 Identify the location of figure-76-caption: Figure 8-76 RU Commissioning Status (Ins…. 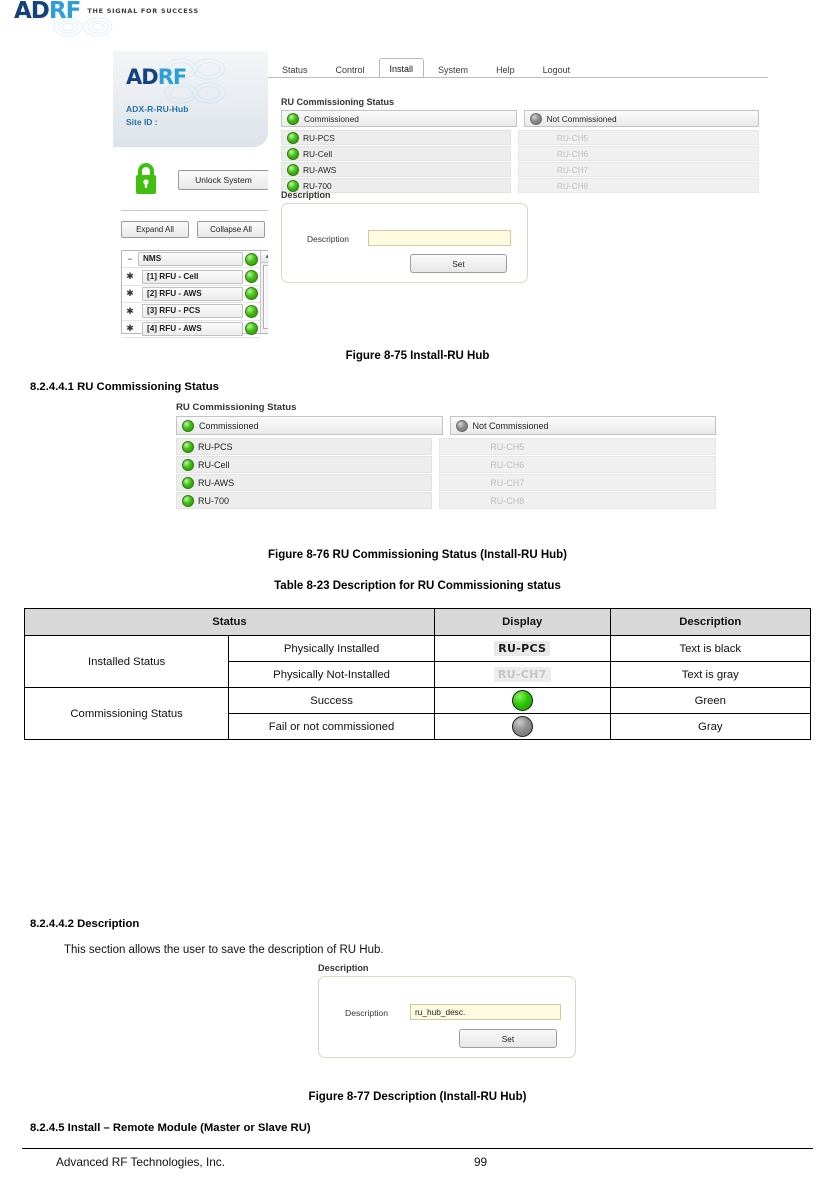
(417, 555).